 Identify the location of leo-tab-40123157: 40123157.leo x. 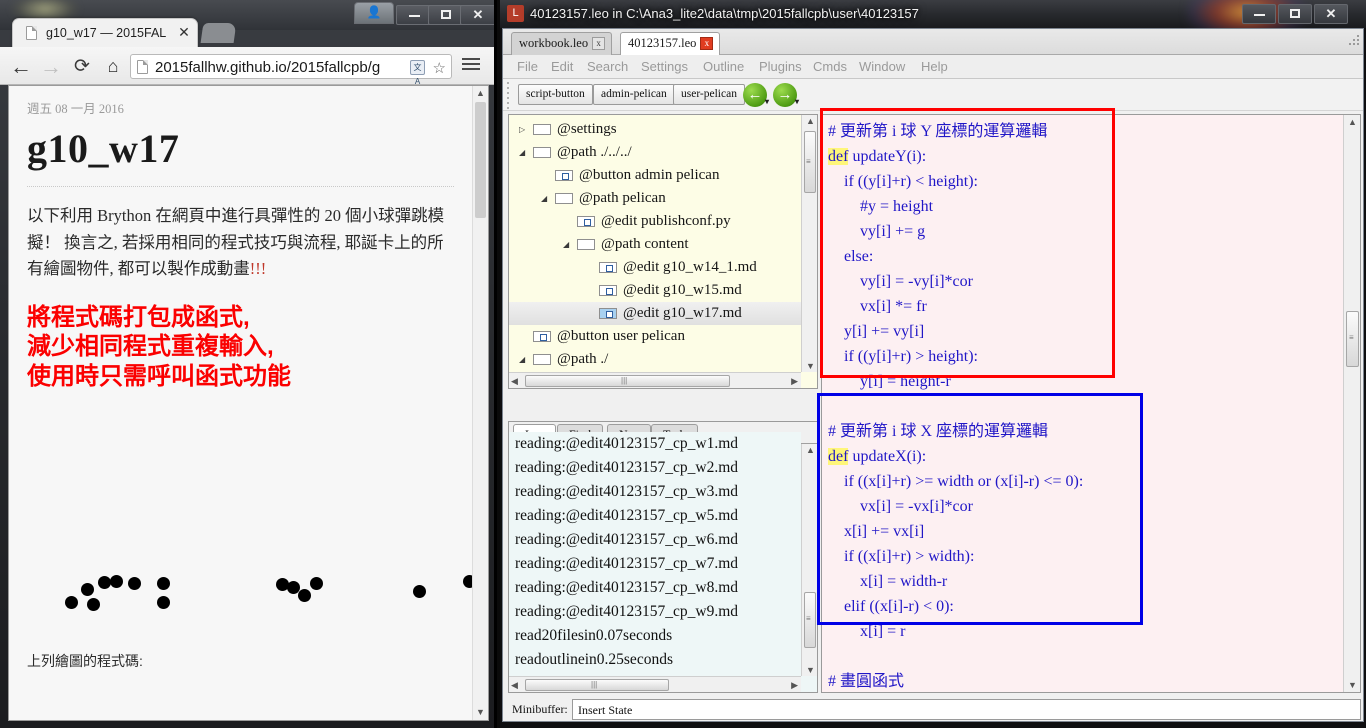
(670, 44).